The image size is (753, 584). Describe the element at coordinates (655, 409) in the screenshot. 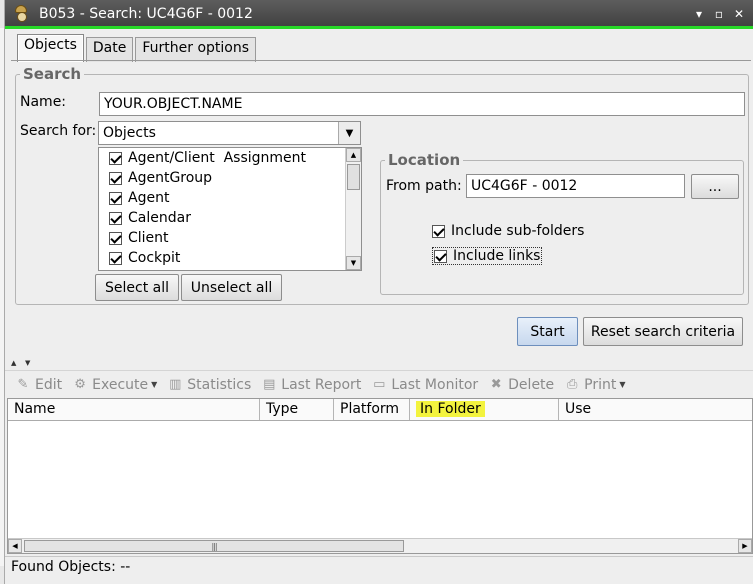

I see `column-header-use: Use` at that location.